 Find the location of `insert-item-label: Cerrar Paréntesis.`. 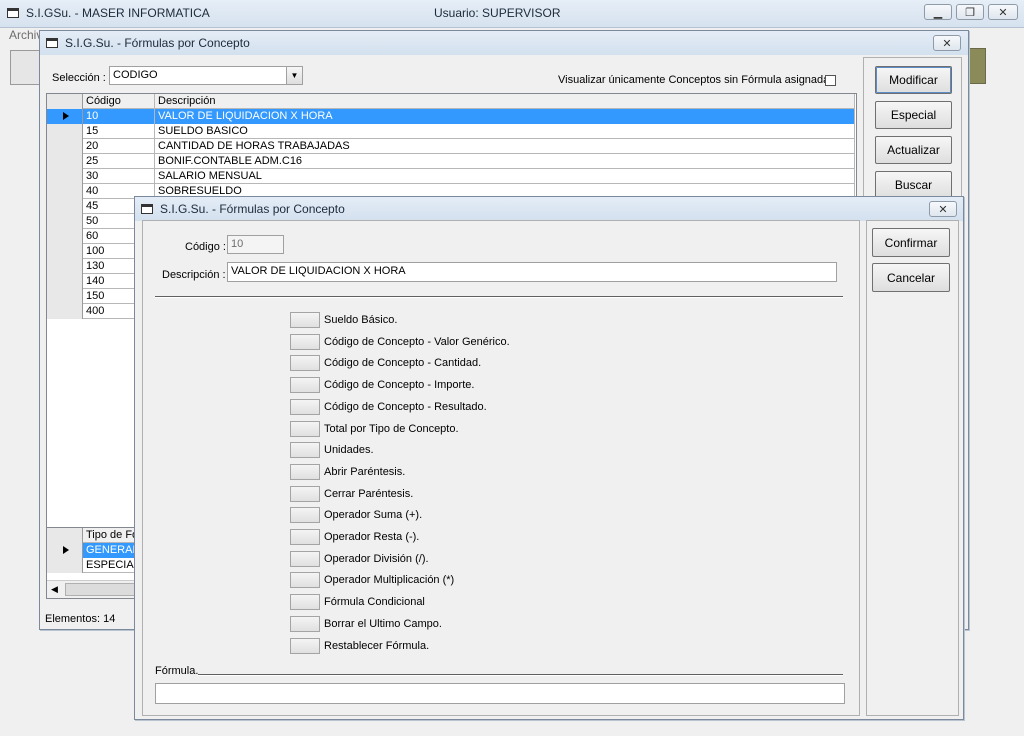

insert-item-label: Cerrar Paréntesis. is located at coordinates (369, 494).